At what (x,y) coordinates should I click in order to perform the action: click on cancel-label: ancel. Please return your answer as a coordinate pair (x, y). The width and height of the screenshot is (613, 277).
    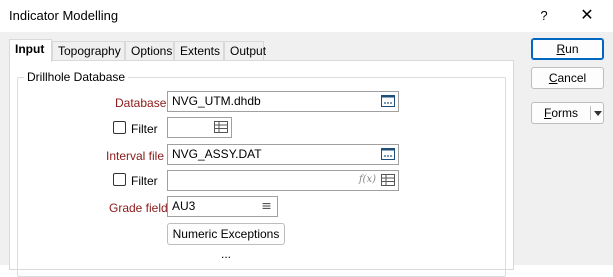
    Looking at the image, I should click on (572, 78).